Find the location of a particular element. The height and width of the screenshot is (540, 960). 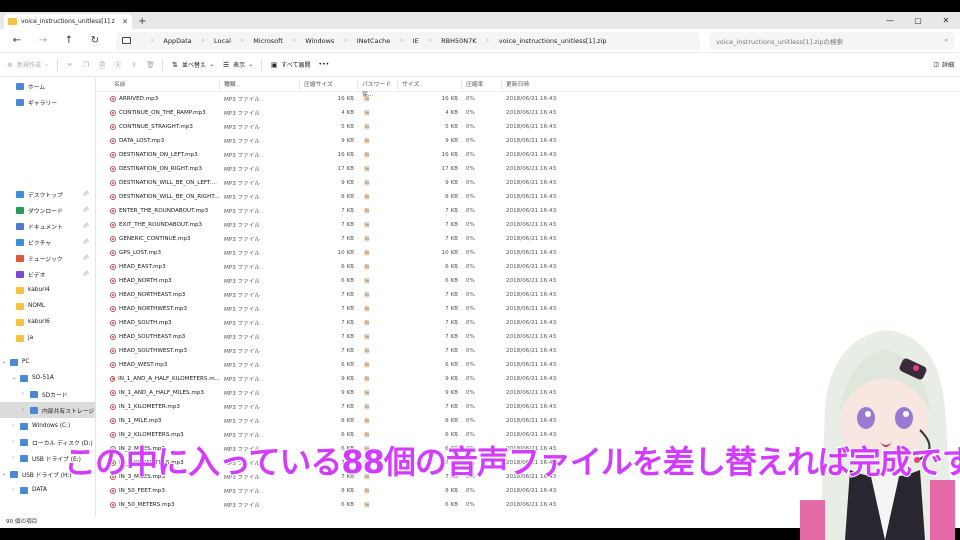

breadcrumb-rbh: RBH50N7K is located at coordinates (458, 41).